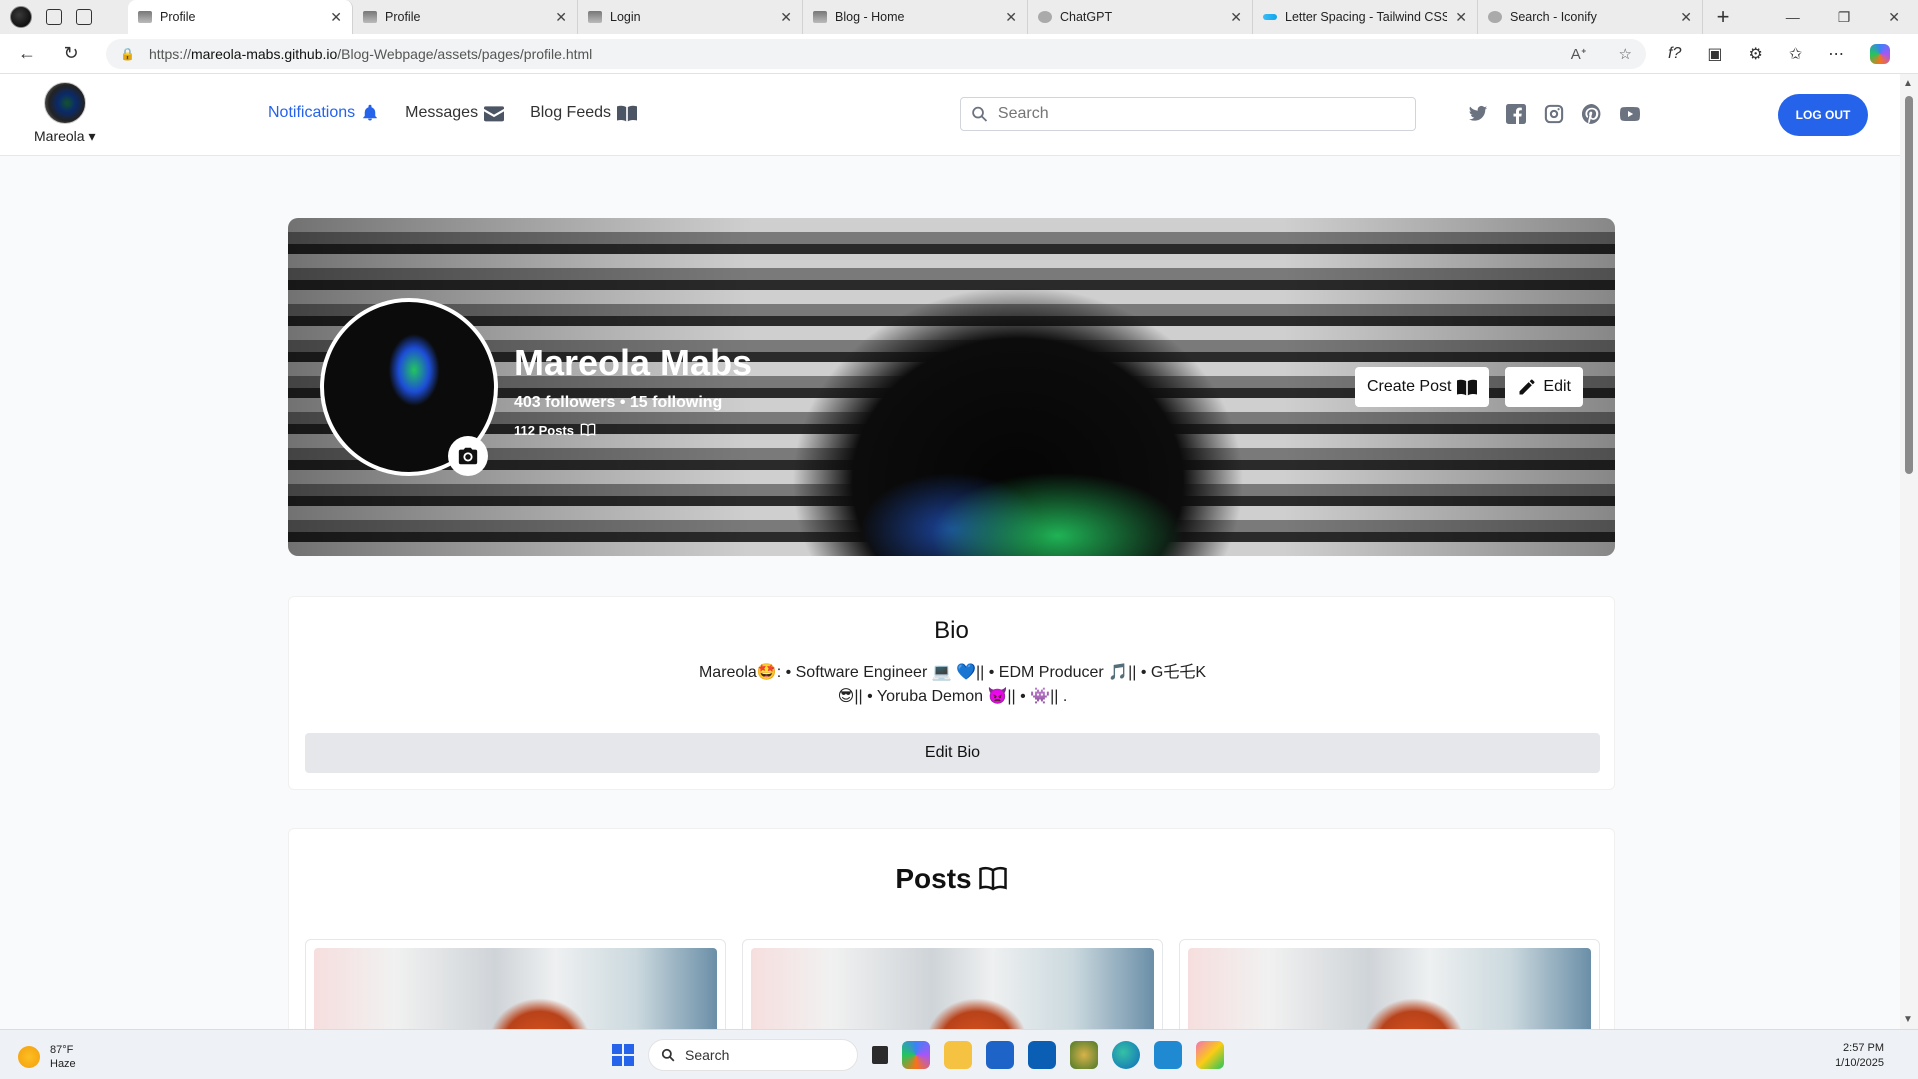  Describe the element at coordinates (1844, 17) in the screenshot. I see `restore-icon: ❐` at that location.